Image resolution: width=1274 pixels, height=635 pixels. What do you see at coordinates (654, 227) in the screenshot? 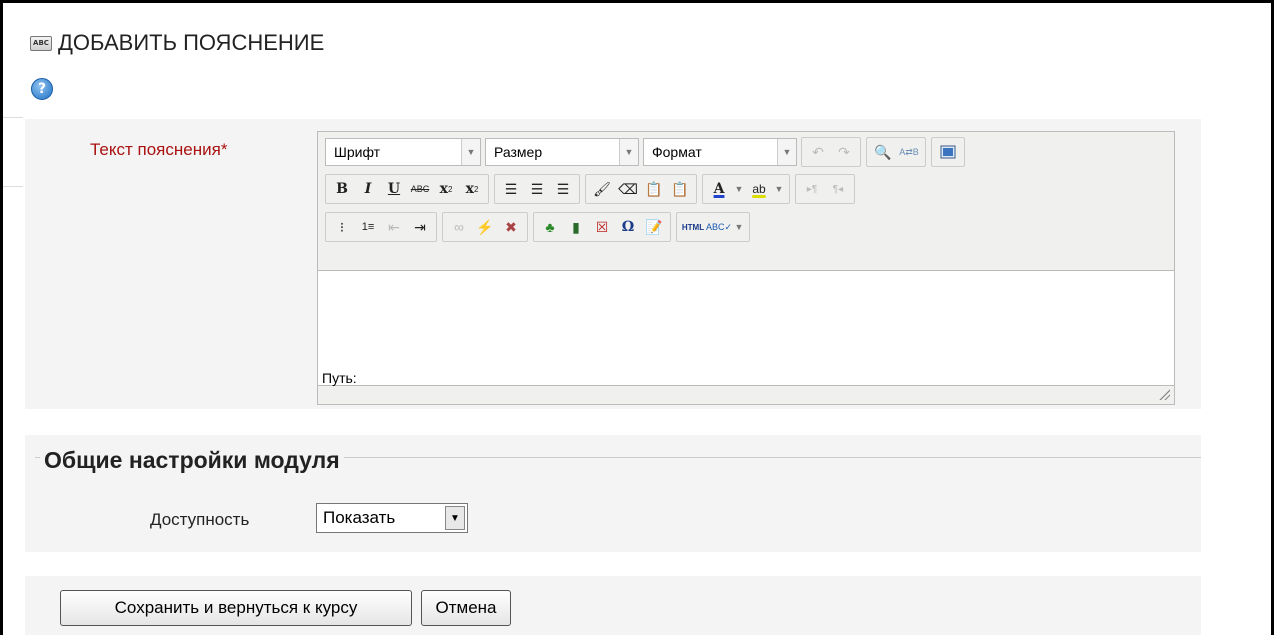
I see `edit-icon: 📝` at bounding box center [654, 227].